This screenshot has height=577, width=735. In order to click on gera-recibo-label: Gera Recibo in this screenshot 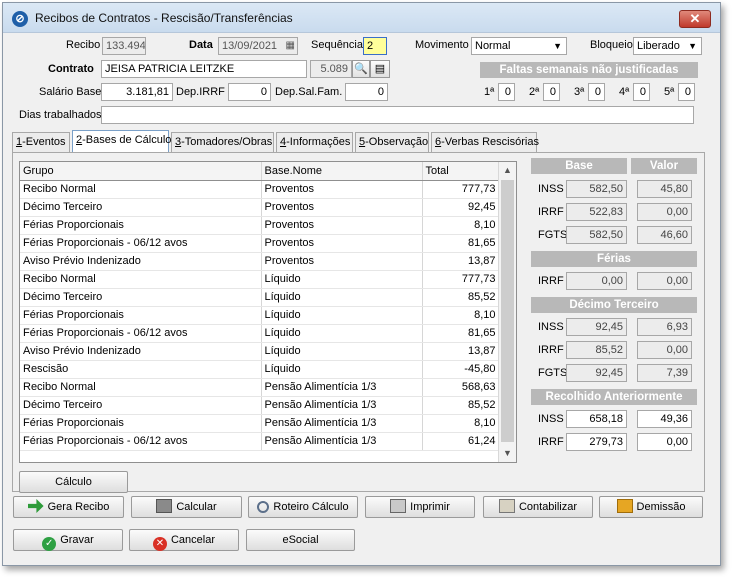, I will do `click(78, 507)`.